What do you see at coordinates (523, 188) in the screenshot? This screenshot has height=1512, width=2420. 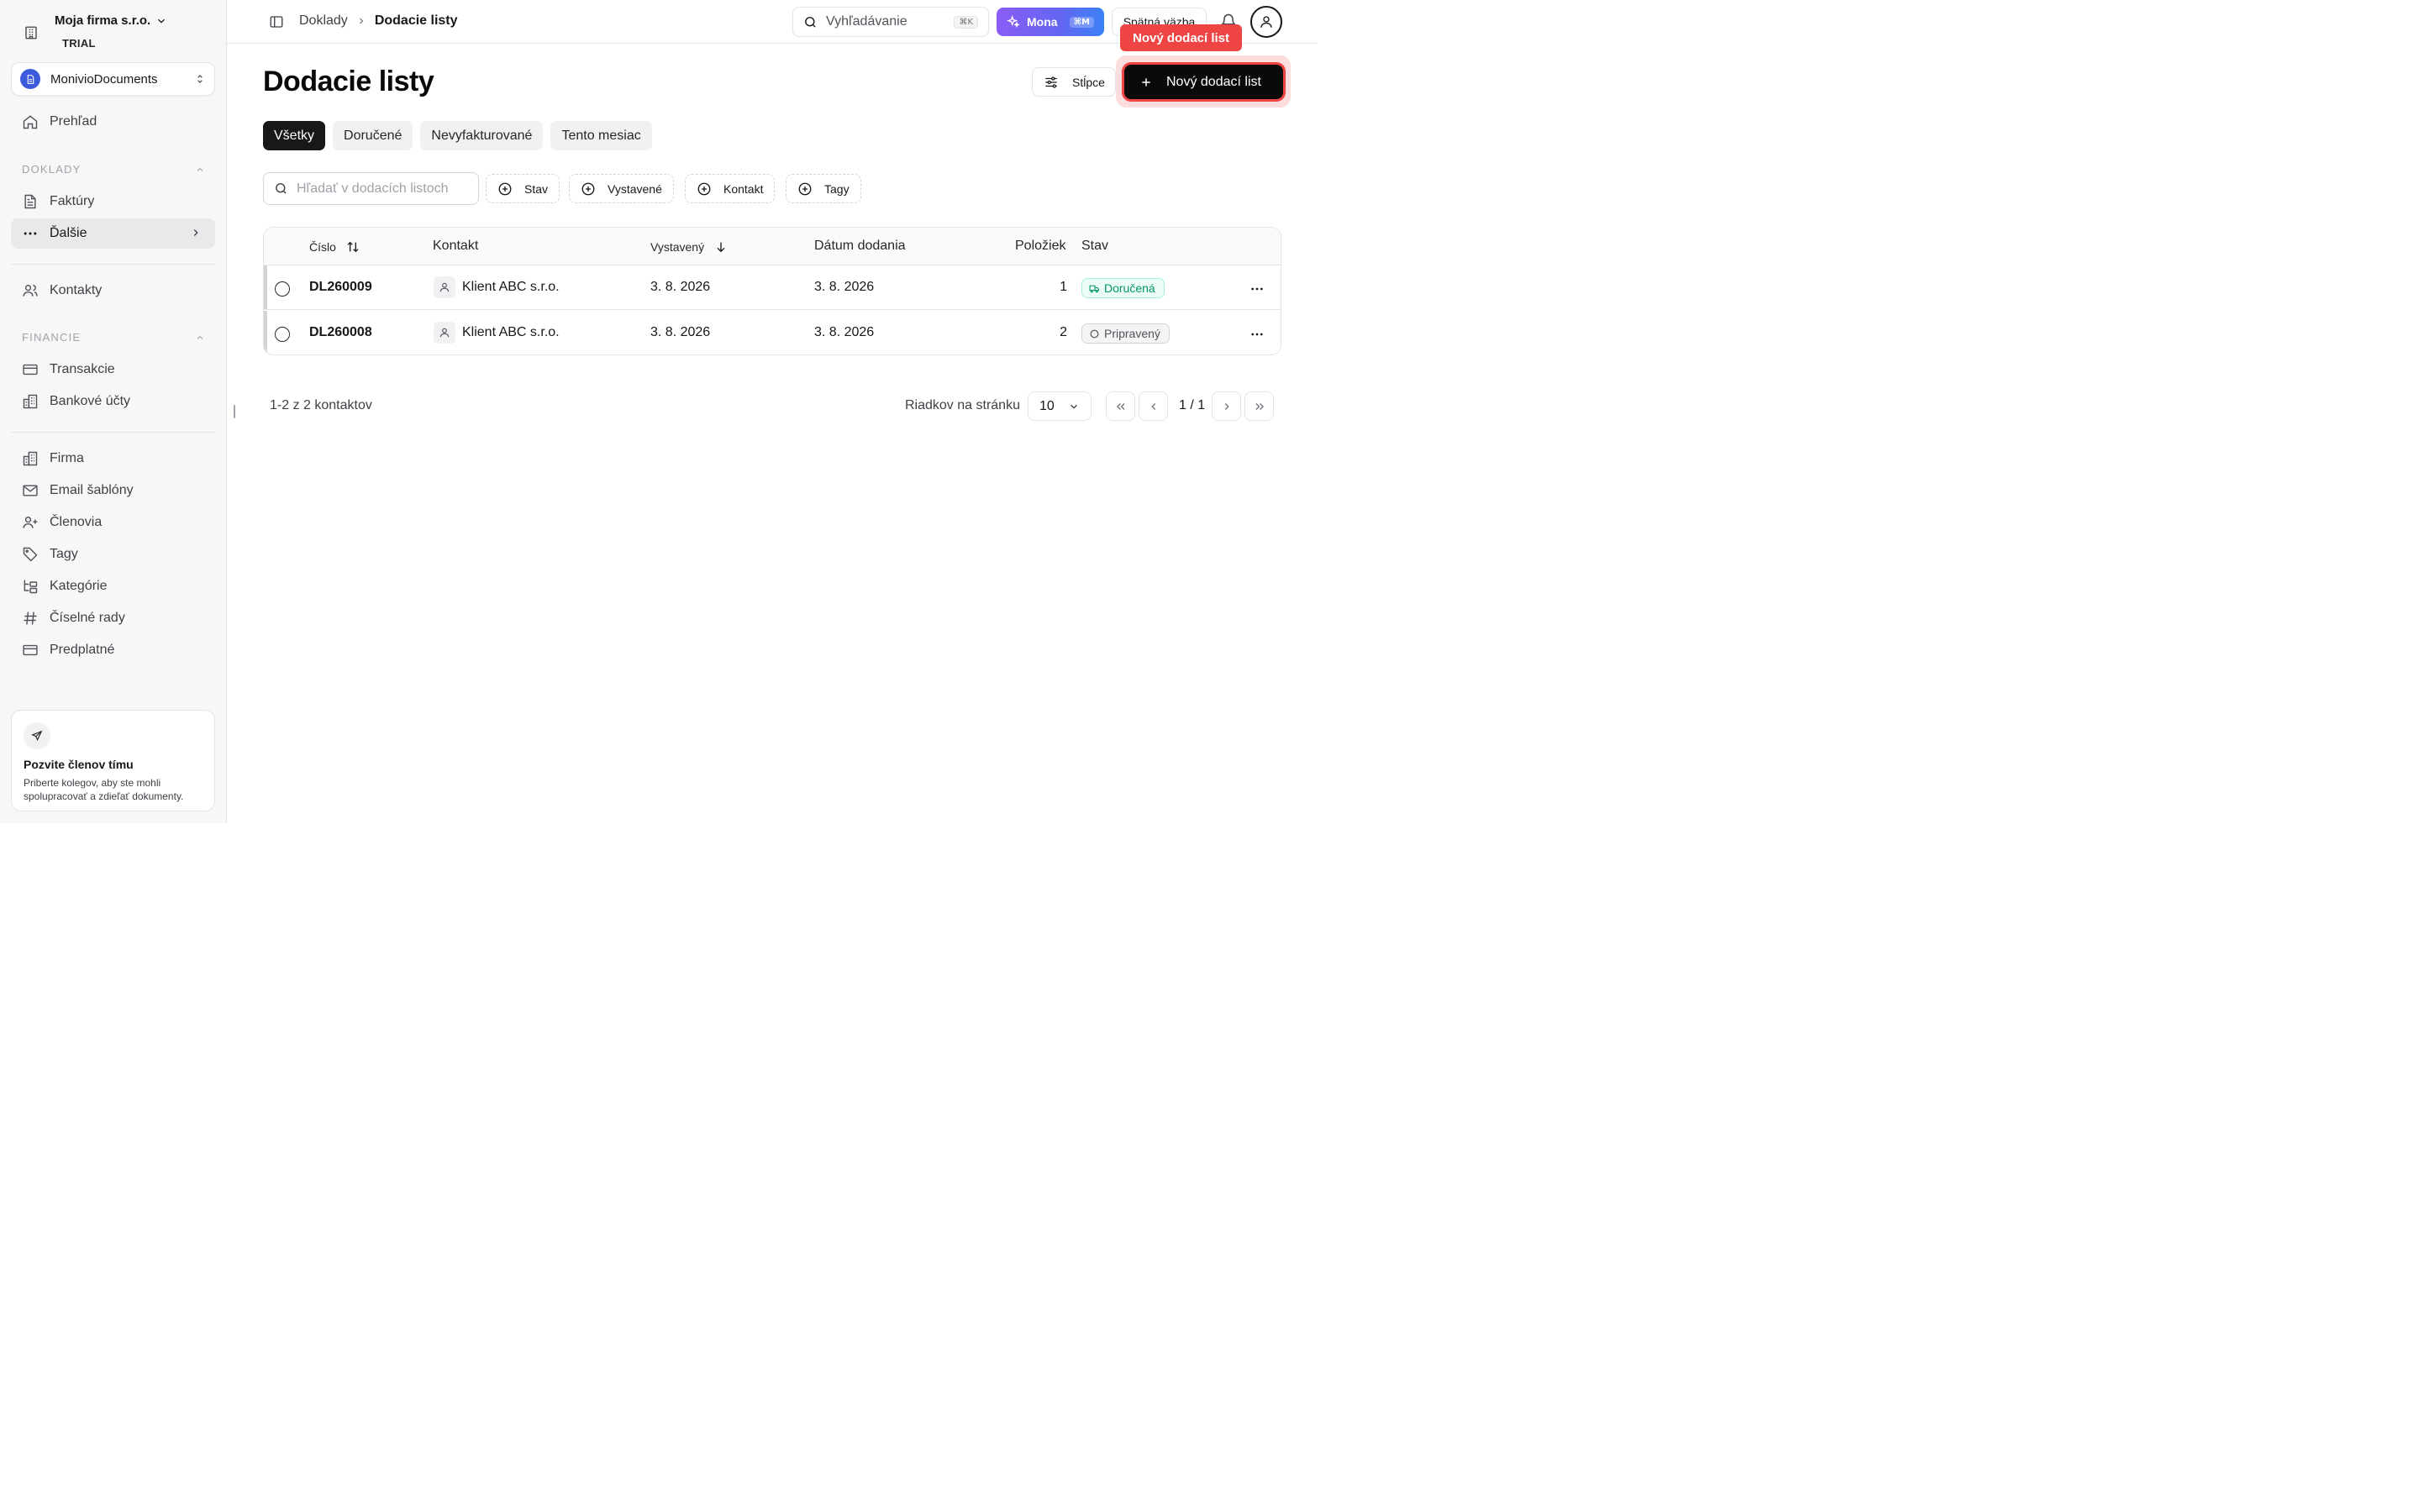 I see `filter-chip-status: Stav` at bounding box center [523, 188].